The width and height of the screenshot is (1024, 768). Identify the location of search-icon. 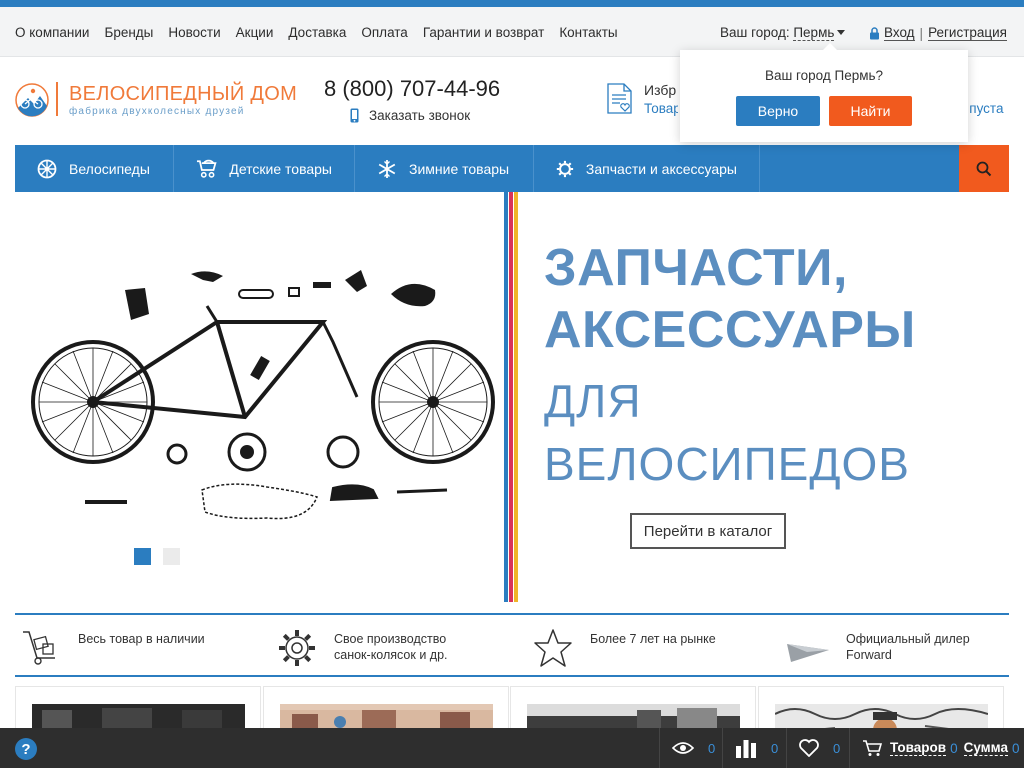
(984, 168).